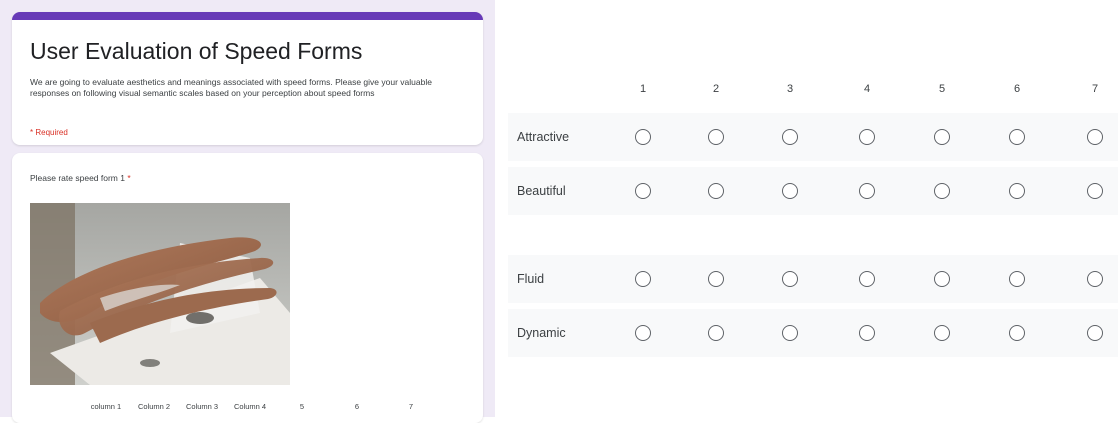  I want to click on grid-column-header-3: 3, so click(790, 89).